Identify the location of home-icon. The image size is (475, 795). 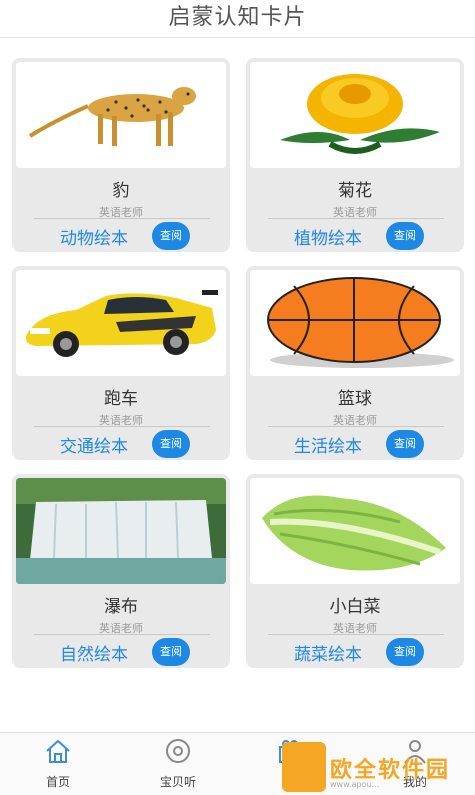
(58, 751).